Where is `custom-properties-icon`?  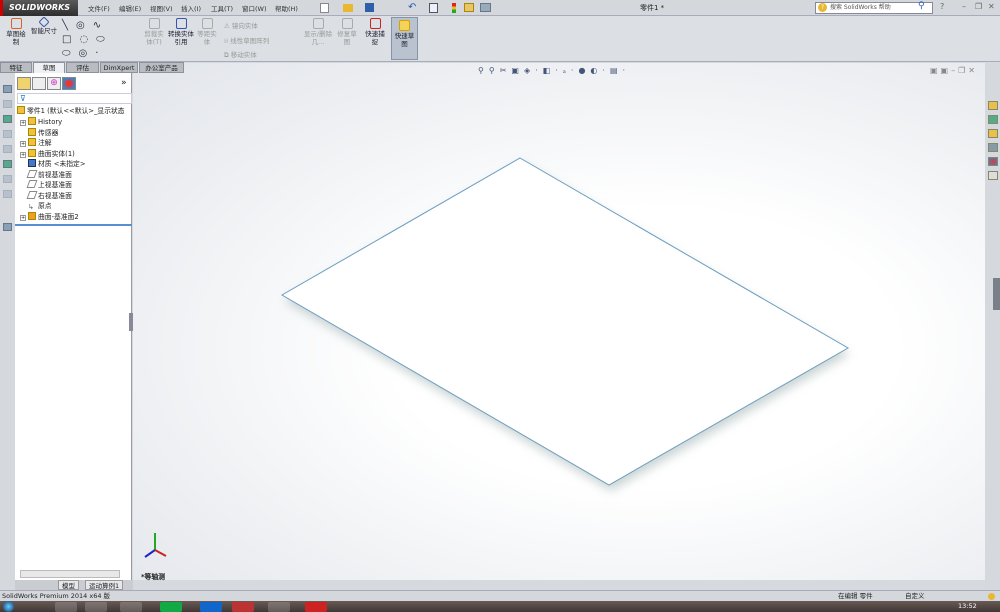
custom-properties-icon is located at coordinates (993, 175).